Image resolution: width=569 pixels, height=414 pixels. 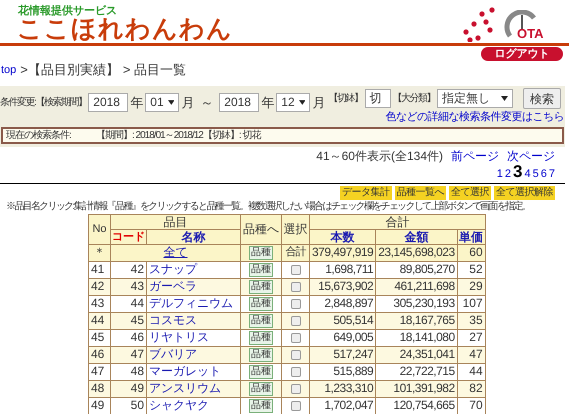 I want to click on table-cell: 305,230,193, so click(x=417, y=303).